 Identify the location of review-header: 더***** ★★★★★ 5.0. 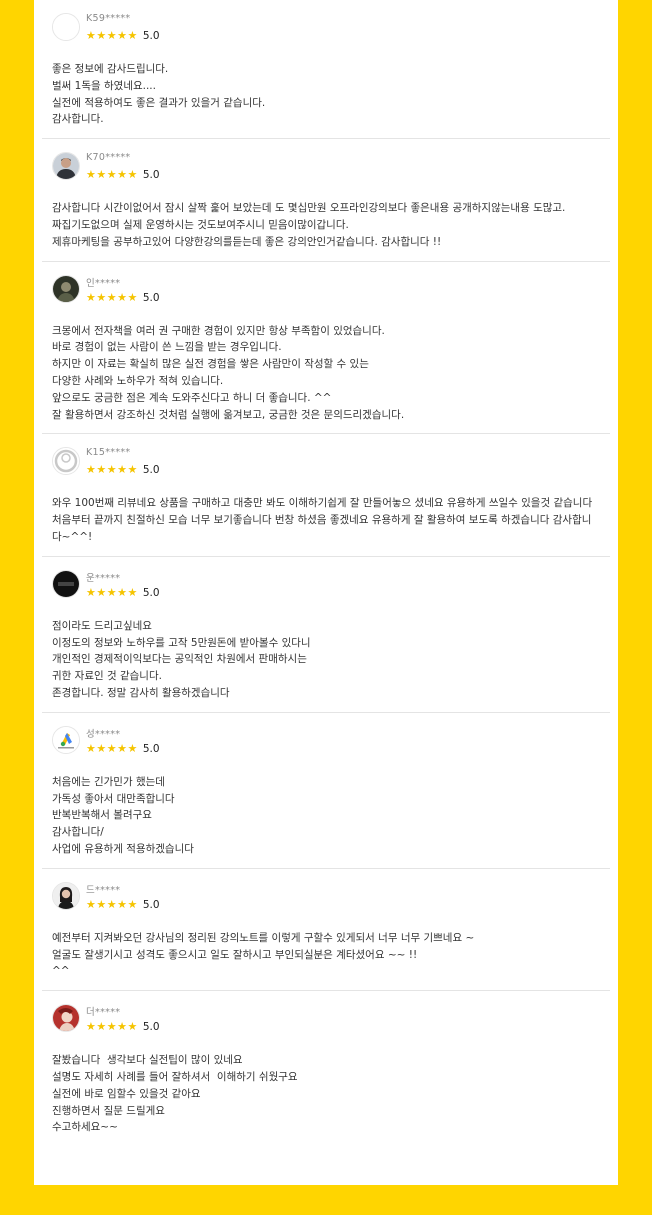
(326, 1023).